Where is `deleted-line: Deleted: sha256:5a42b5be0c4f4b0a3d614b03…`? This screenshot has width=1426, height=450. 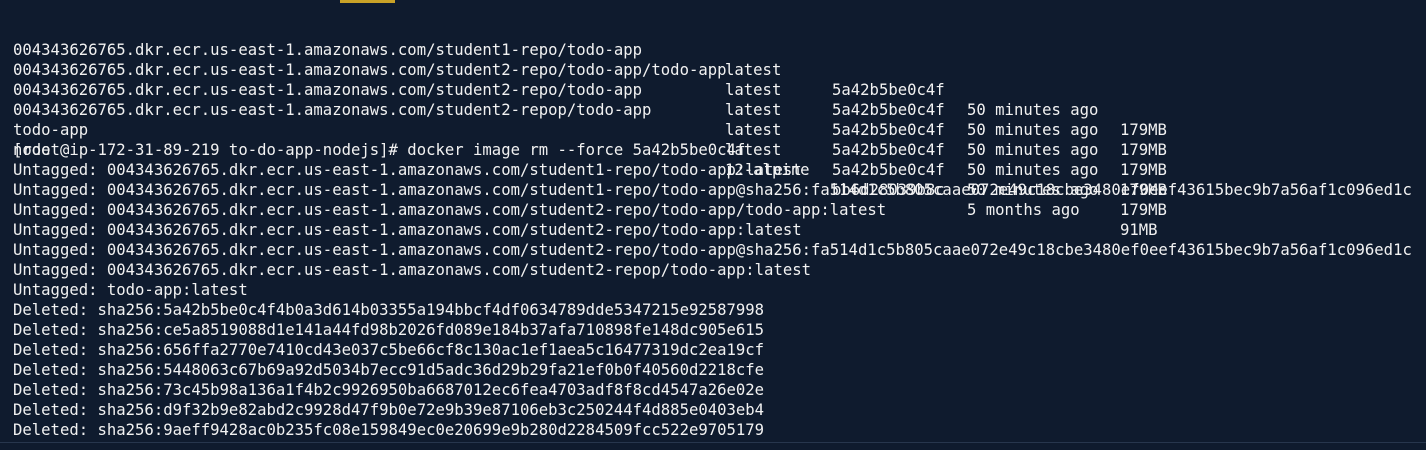
deleted-line: Deleted: sha256:5a42b5be0c4f4b0a3d614b03… is located at coordinates (389, 310).